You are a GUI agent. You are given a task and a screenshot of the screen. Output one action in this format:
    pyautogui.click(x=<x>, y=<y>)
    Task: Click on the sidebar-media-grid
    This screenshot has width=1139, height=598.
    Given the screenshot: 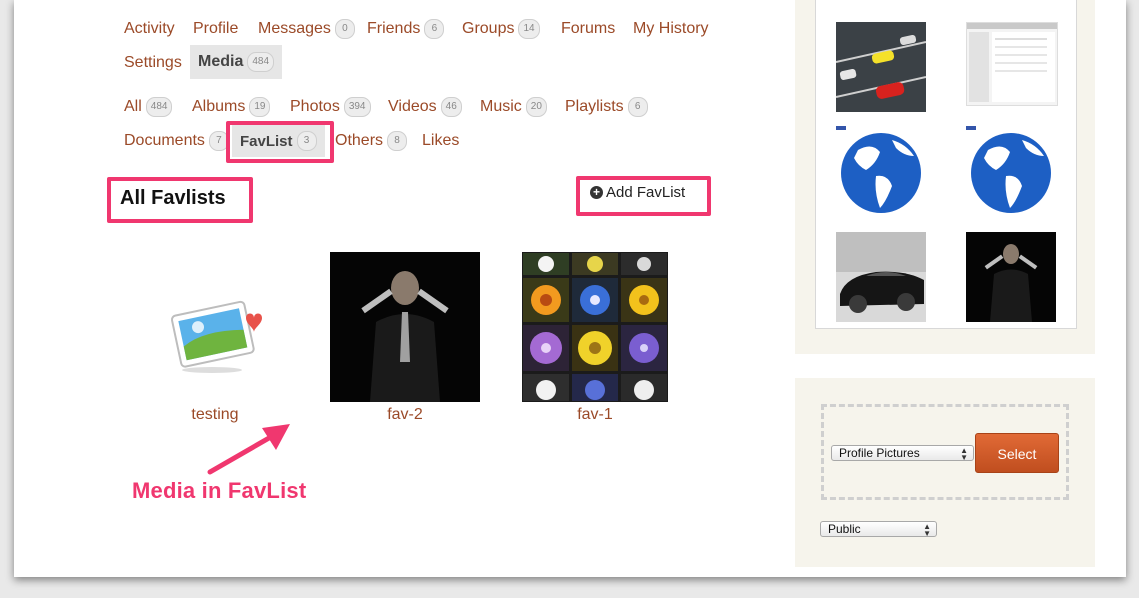 What is the action you would take?
    pyautogui.click(x=946, y=164)
    